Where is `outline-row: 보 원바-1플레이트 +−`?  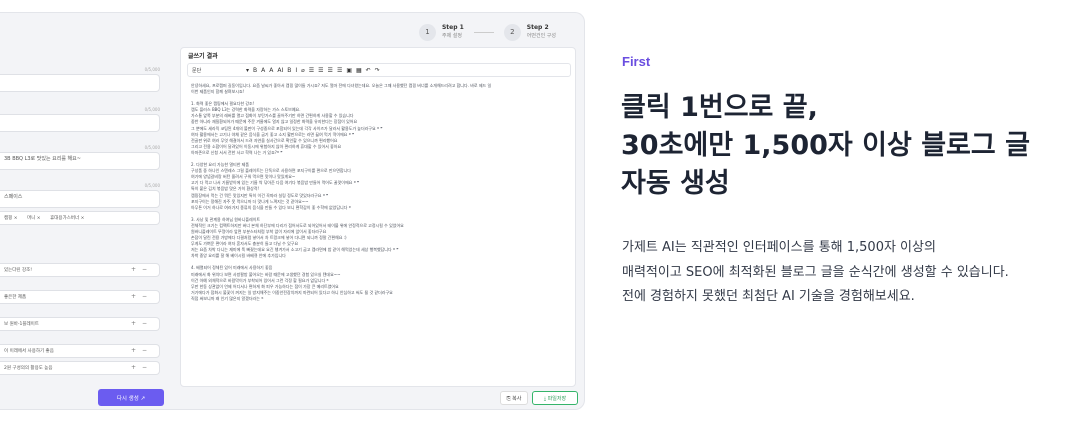
outline-row: 보 원바-1플레이트 +− is located at coordinates (80, 324).